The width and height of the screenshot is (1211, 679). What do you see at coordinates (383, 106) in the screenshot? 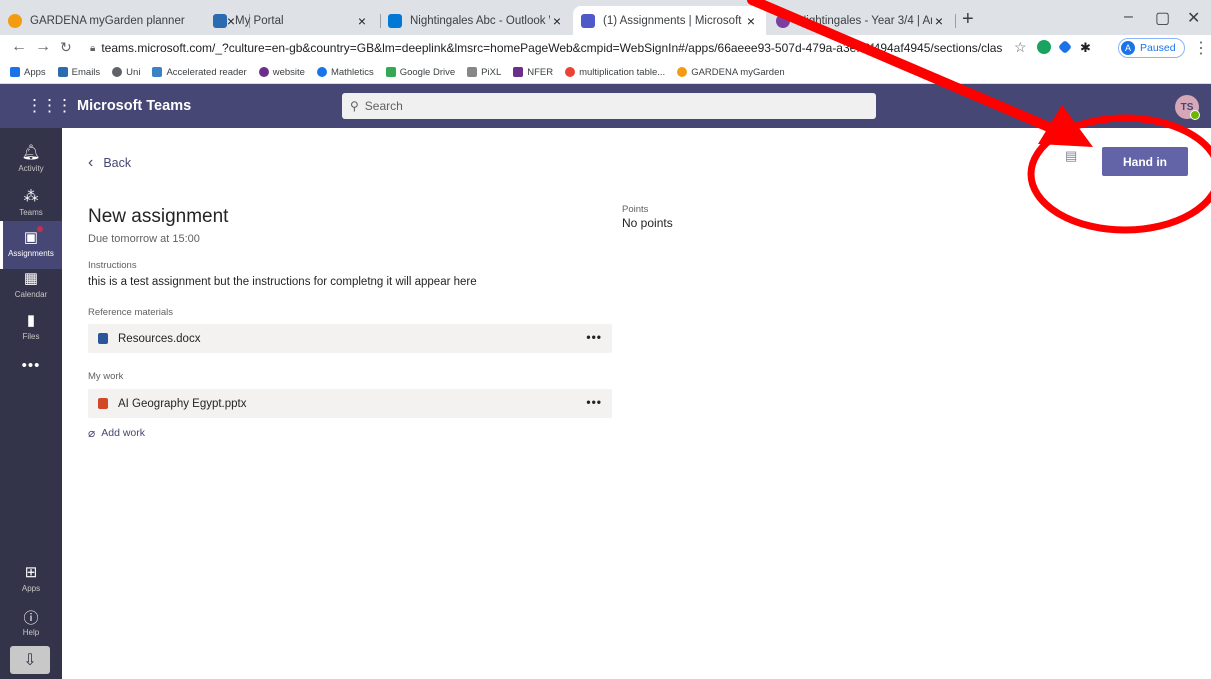
I see `search-placeholder: Search` at bounding box center [383, 106].